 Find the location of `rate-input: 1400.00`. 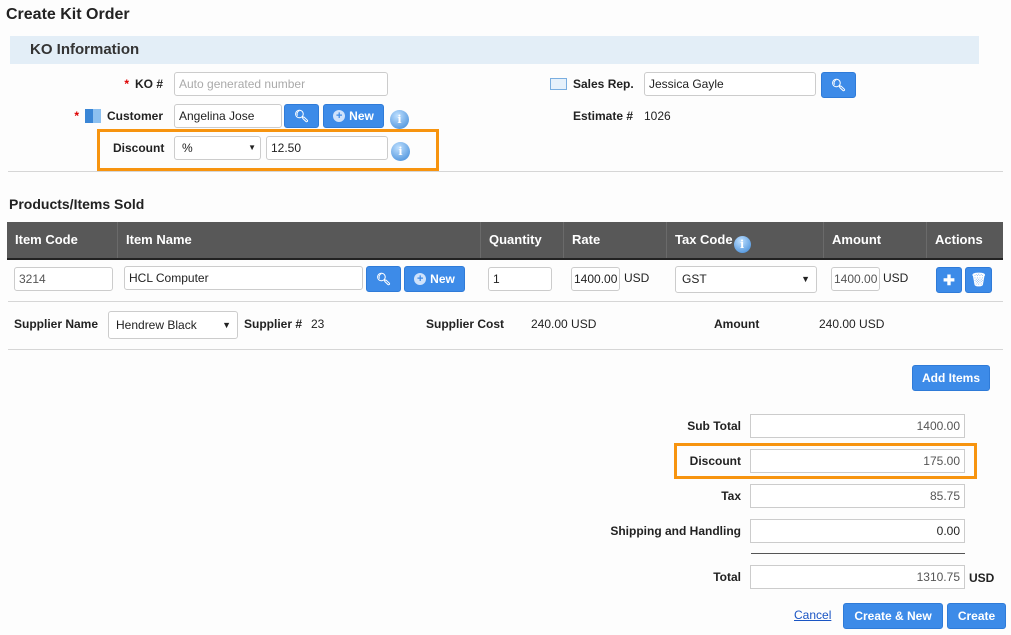

rate-input: 1400.00 is located at coordinates (595, 279).